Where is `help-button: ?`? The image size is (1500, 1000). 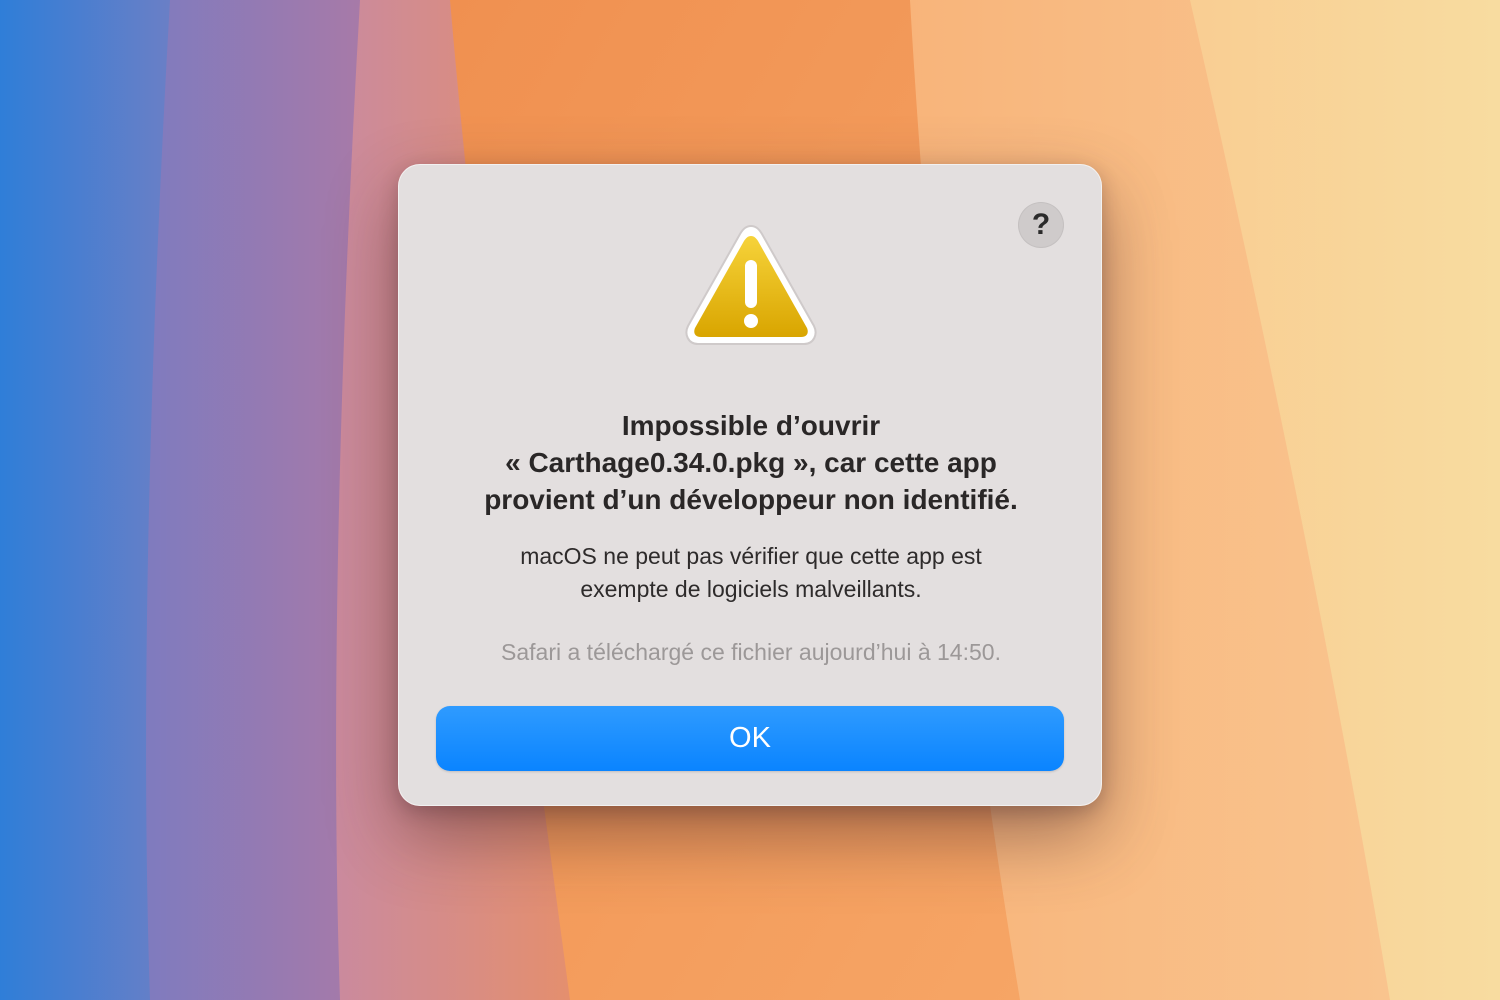
help-button: ? is located at coordinates (1041, 225).